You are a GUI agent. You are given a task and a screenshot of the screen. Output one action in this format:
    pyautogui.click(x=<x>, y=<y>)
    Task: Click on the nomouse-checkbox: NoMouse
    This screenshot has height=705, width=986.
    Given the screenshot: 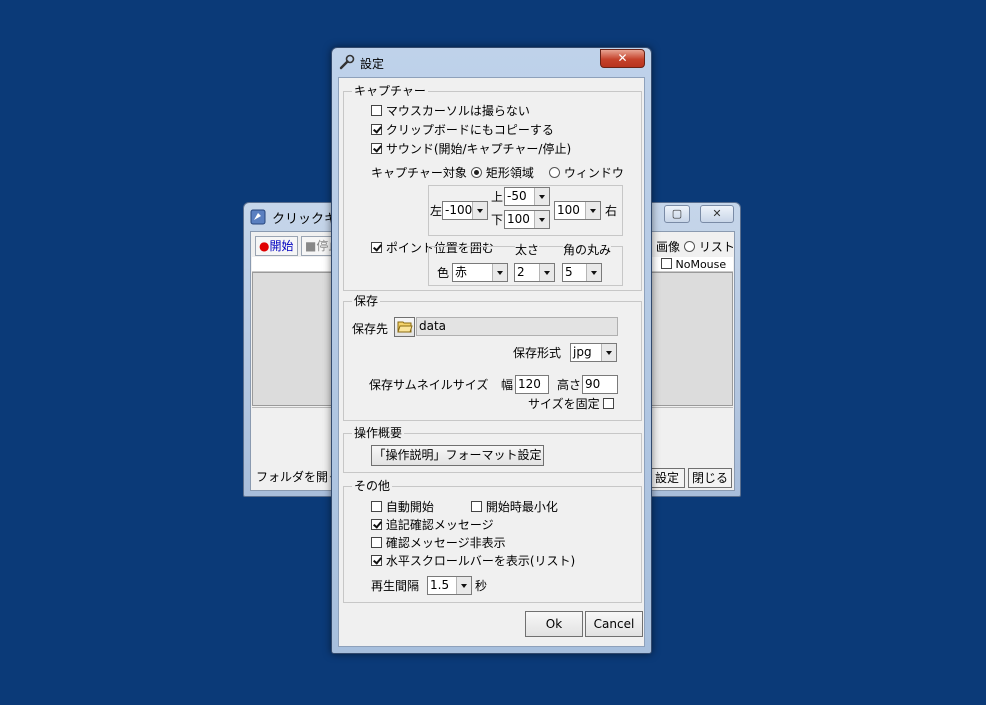 What is the action you would take?
    pyautogui.click(x=693, y=265)
    